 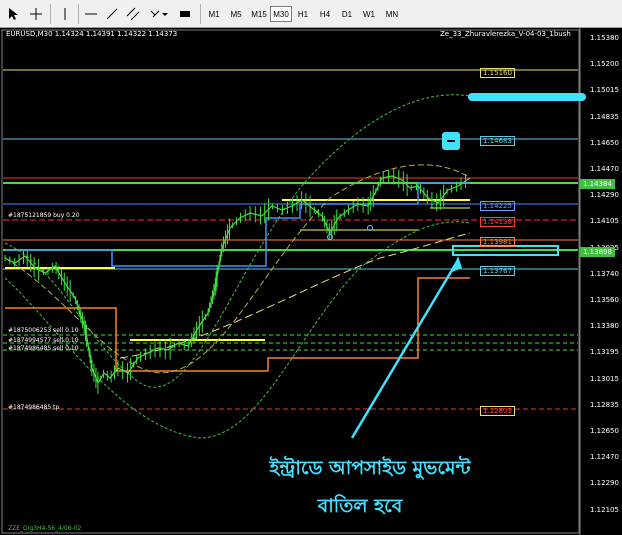 What do you see at coordinates (43, 330) in the screenshot?
I see `order-label: #1875006253 sell 0.10` at bounding box center [43, 330].